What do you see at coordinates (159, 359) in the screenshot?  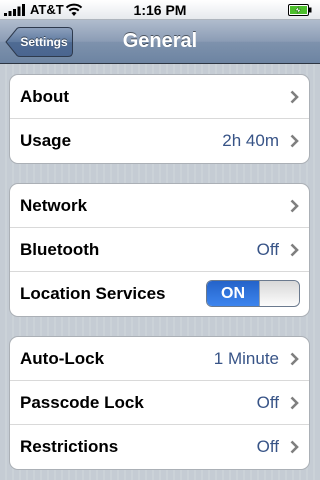 I see `row-auto-lock: Auto-Lock 1 Minute` at bounding box center [159, 359].